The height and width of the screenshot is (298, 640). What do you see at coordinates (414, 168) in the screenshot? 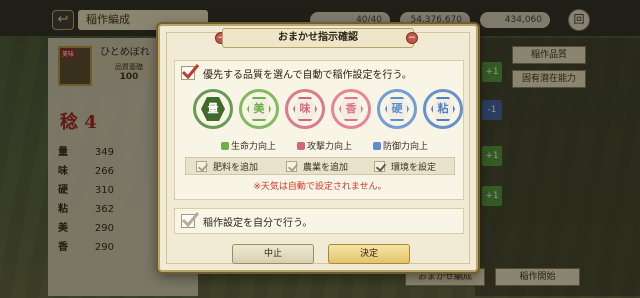
I see `sub-option-label: 環境を設定` at bounding box center [414, 168].